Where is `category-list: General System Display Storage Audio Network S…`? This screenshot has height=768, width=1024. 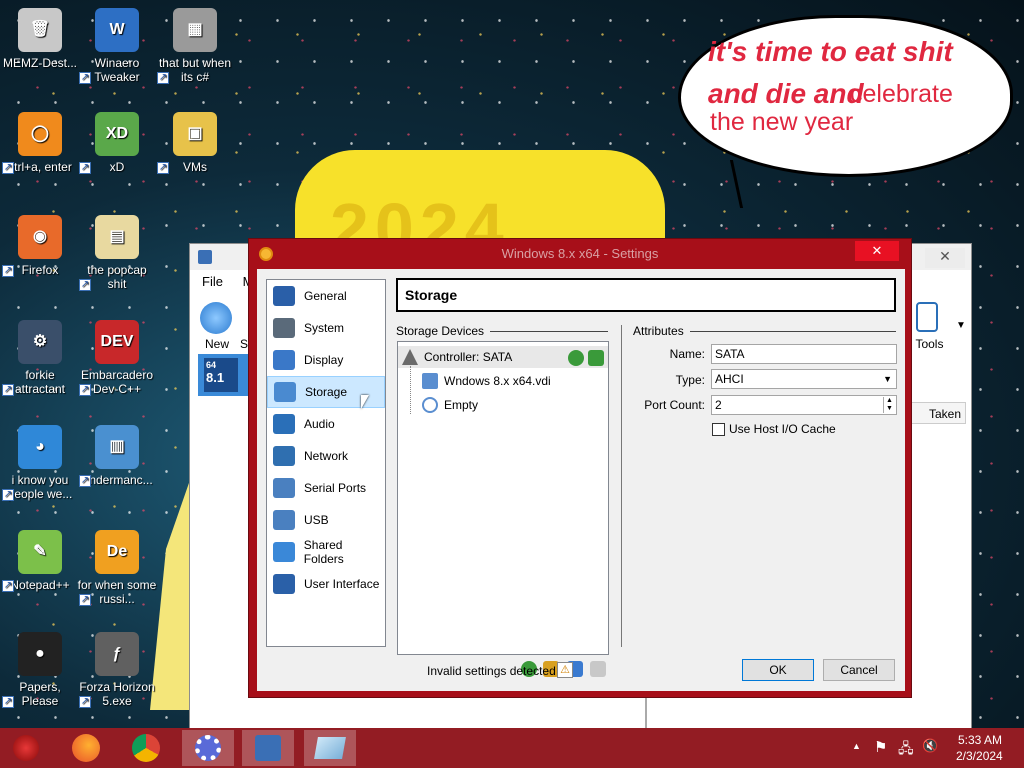 category-list: General System Display Storage Audio Network S… is located at coordinates (326, 463).